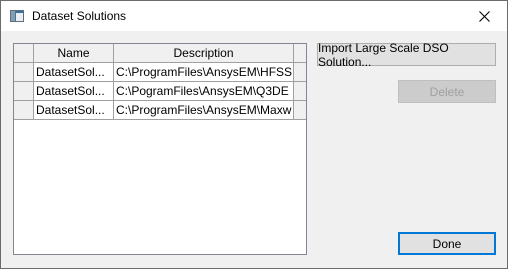  Describe the element at coordinates (74, 53) in the screenshot. I see `column-header-name: Name` at that location.